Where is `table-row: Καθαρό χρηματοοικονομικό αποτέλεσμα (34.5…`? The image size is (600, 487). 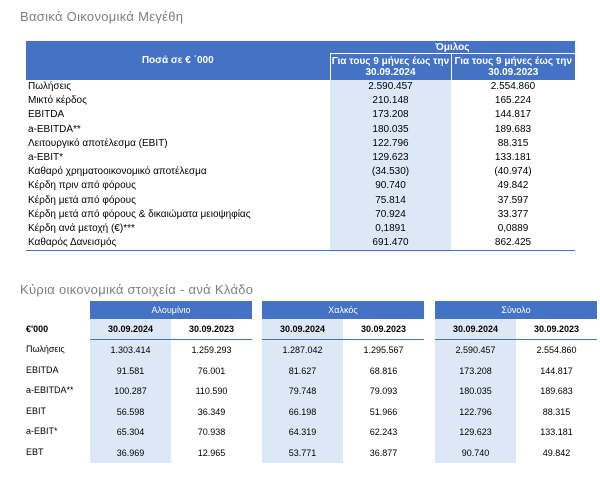 table-row: Καθαρό χρηματοοικονομικό αποτέλεσμα (34.5… is located at coordinates (300, 172).